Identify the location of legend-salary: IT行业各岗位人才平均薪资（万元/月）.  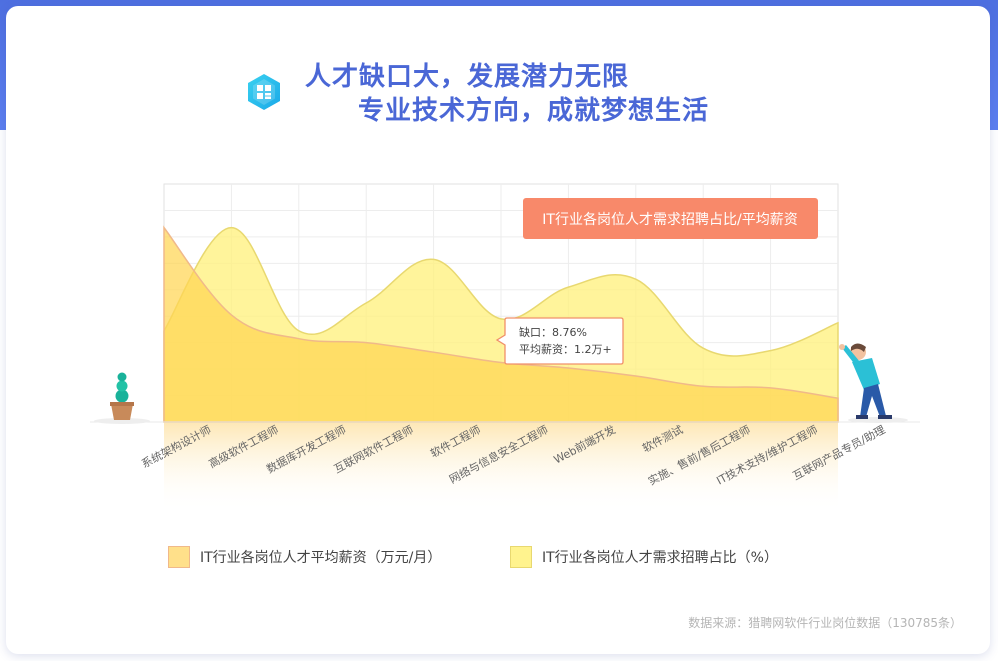
(304, 557).